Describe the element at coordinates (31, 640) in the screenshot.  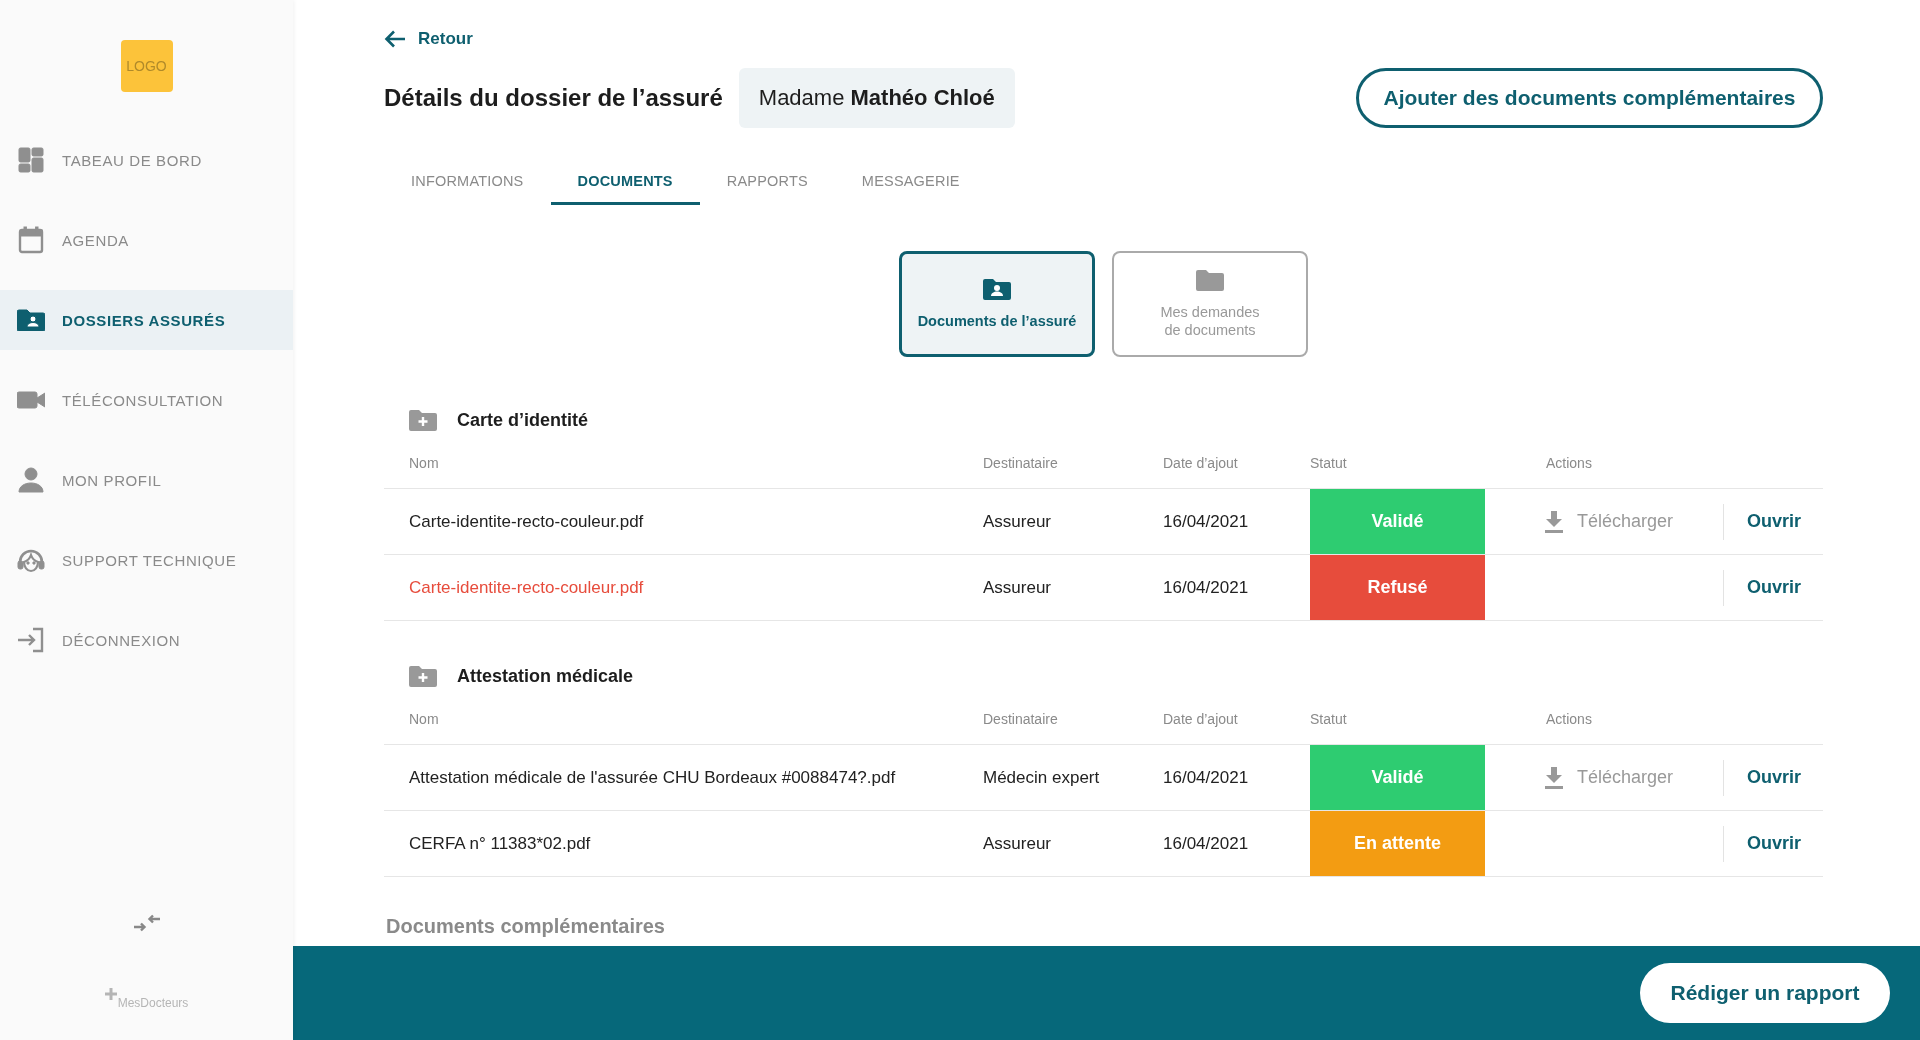
I see `logout-icon` at that location.